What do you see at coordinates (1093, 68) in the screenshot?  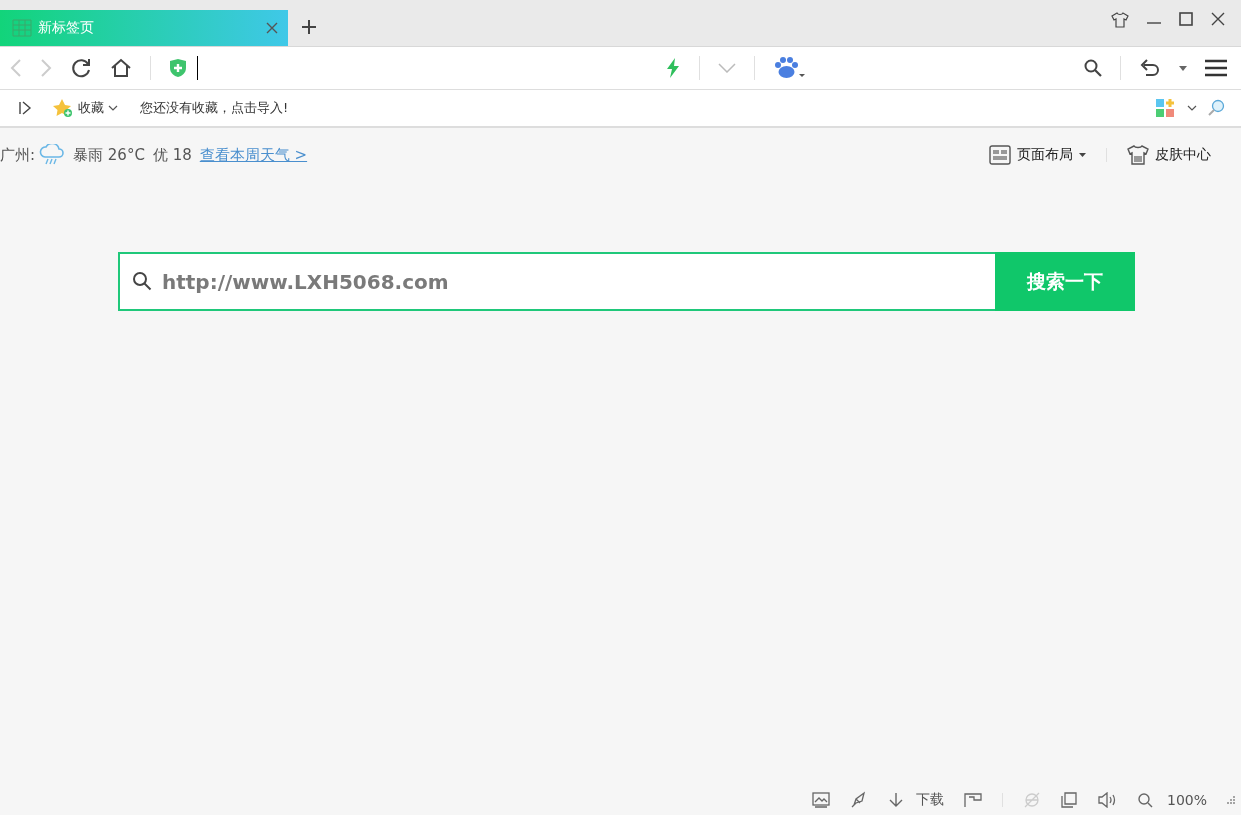 I see `search-icon` at bounding box center [1093, 68].